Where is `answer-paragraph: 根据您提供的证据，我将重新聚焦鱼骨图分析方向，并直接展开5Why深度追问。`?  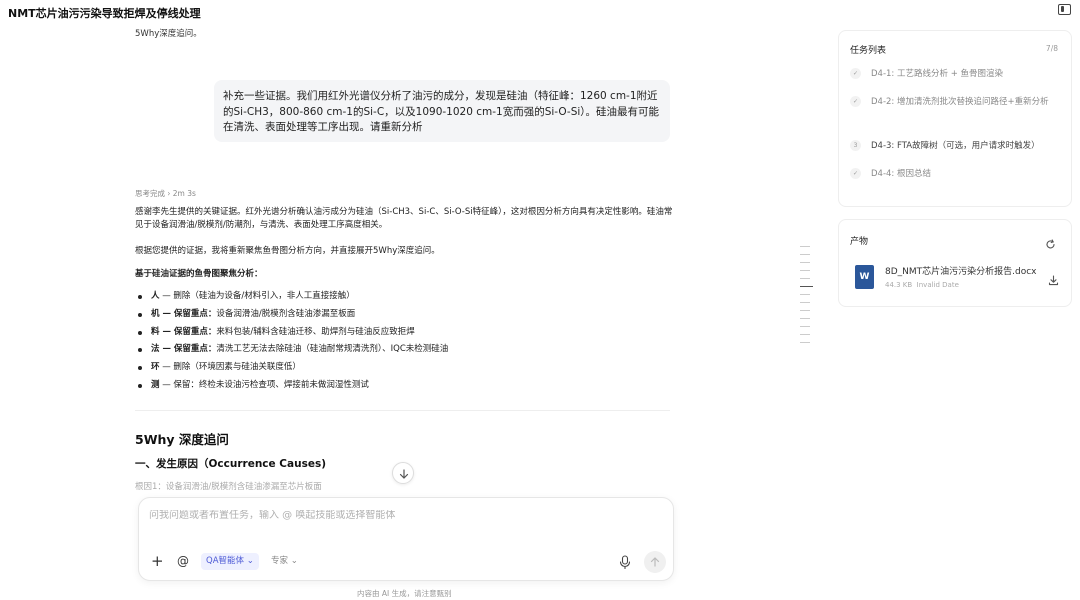 answer-paragraph: 根据您提供的证据，我将重新聚焦鱼骨图分析方向，并直接展开5Why深度追问。 is located at coordinates (287, 251).